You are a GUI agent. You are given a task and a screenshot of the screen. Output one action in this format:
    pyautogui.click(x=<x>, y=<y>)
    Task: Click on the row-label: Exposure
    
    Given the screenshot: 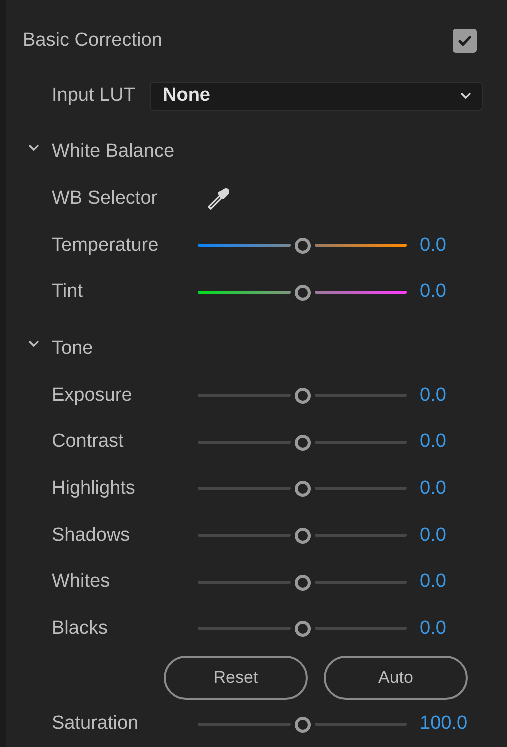 What is the action you would take?
    pyautogui.click(x=93, y=396)
    